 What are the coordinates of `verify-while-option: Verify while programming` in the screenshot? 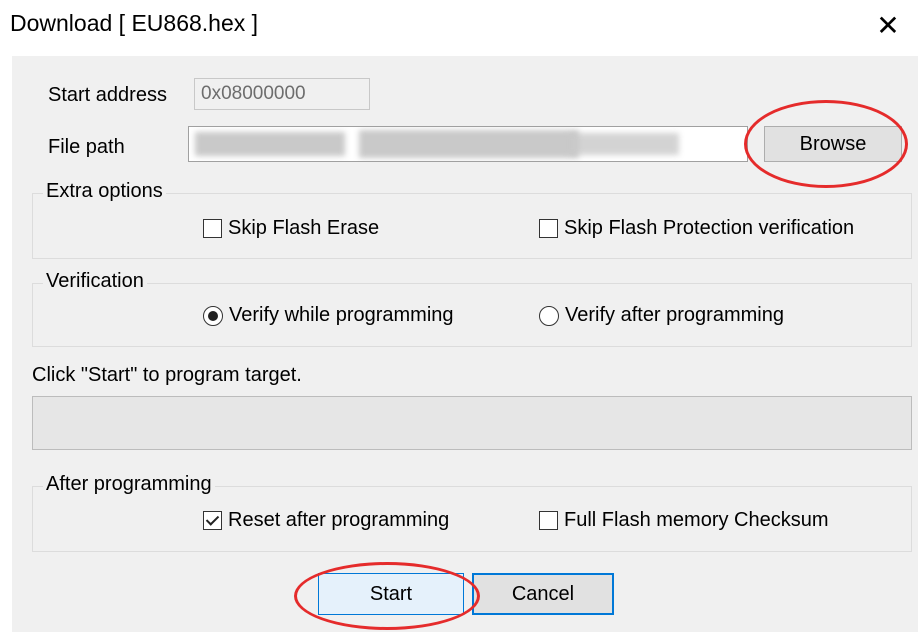 It's located at (328, 315).